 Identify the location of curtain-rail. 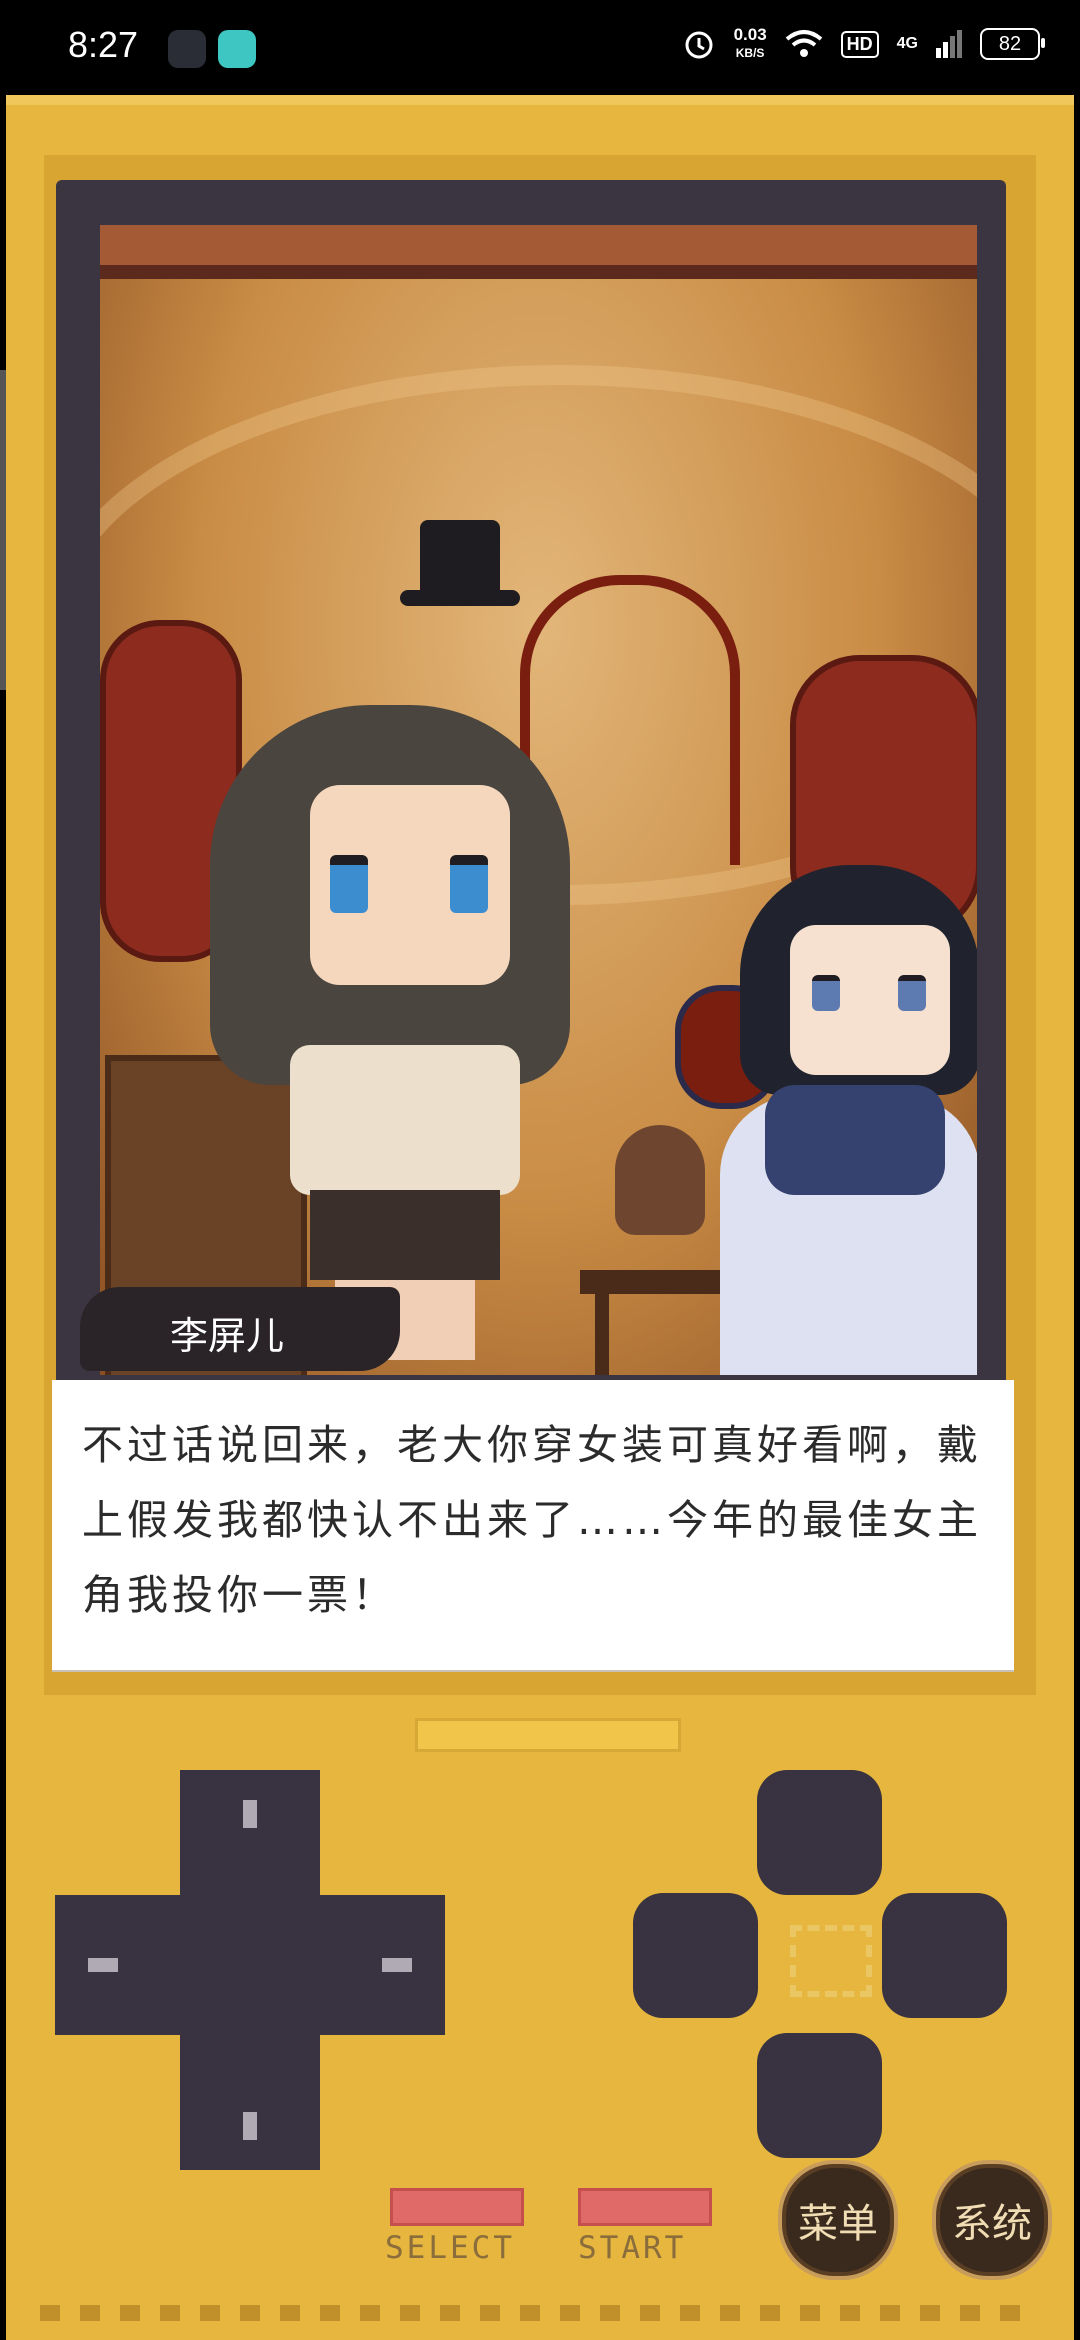
(538, 272).